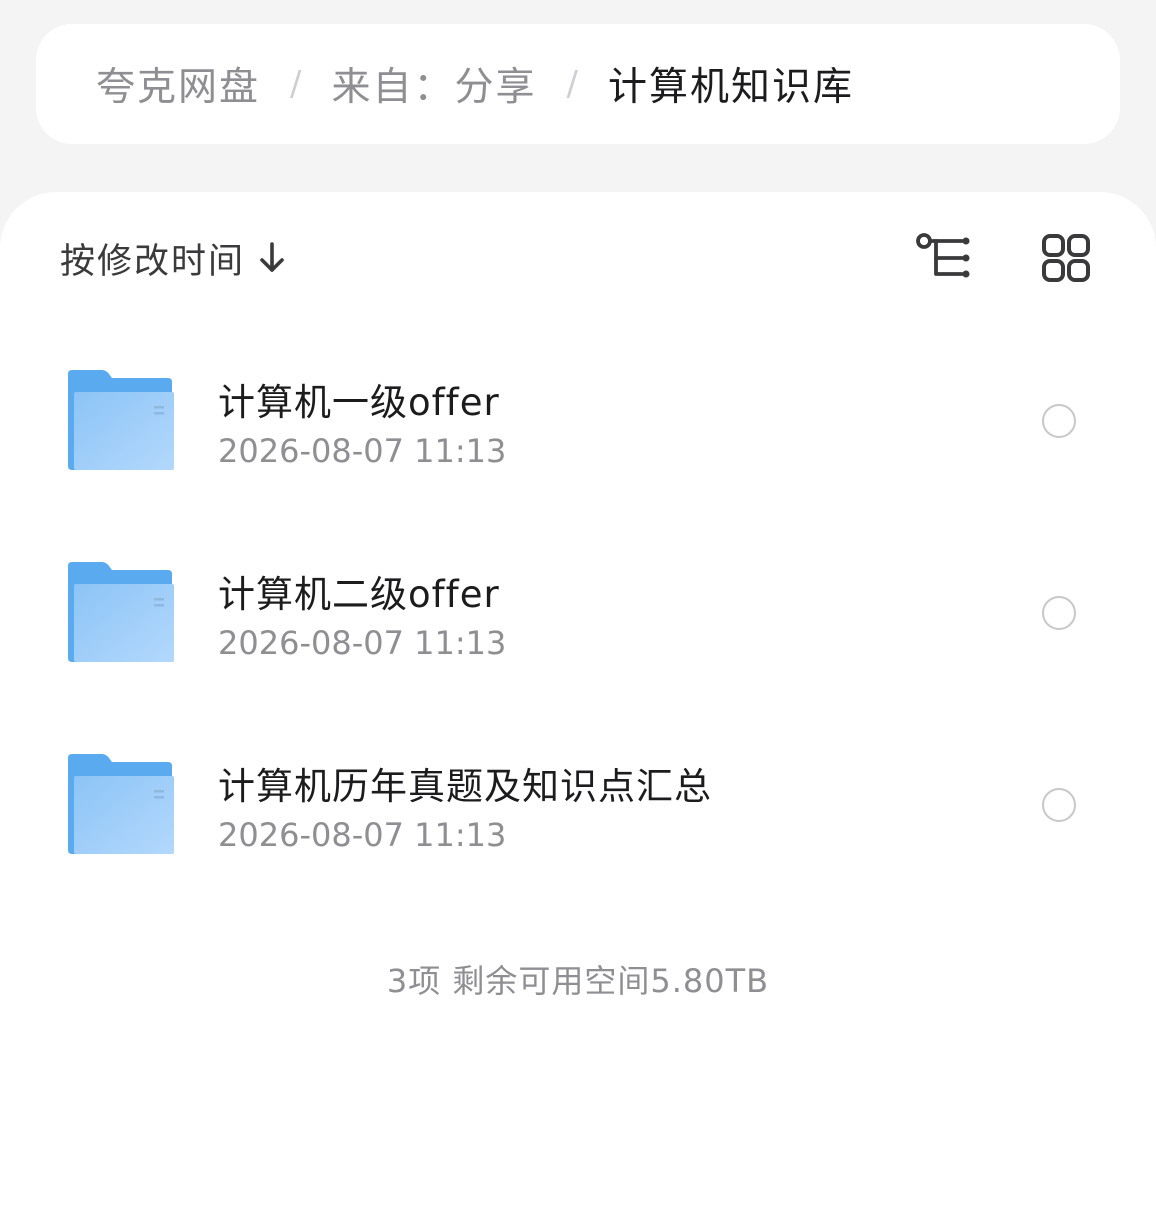 This screenshot has height=1229, width=1156. I want to click on file-name: 计算机二级offer, so click(359, 594).